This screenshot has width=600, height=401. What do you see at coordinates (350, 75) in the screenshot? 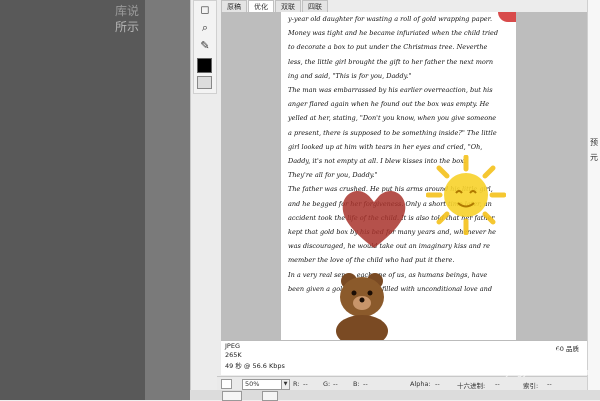
I see `letter-line: ing and said, "This is for you, Daddy."` at bounding box center [350, 75].